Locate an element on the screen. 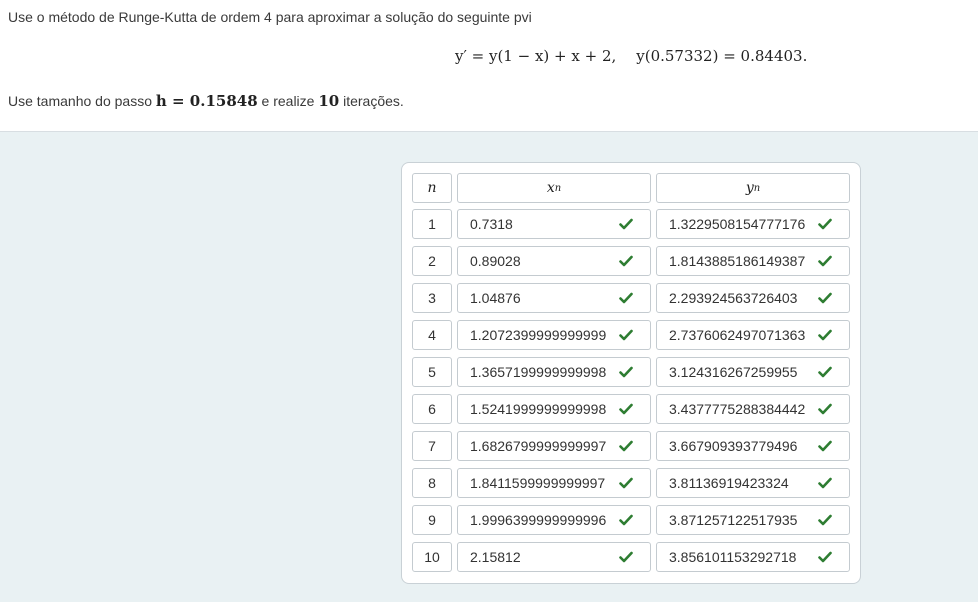 This screenshot has height=602, width=978. yn-input: 3.124316267259955 is located at coordinates (753, 372).